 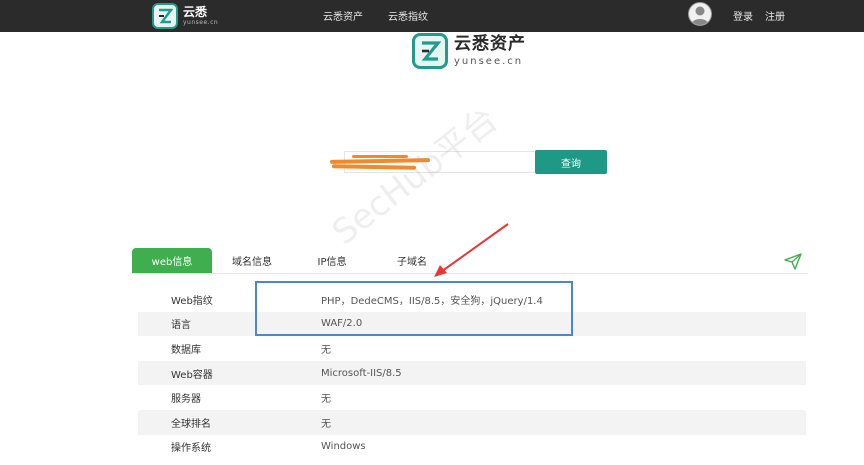 What do you see at coordinates (472, 348) in the screenshot?
I see `table-row: 数据库 无` at bounding box center [472, 348].